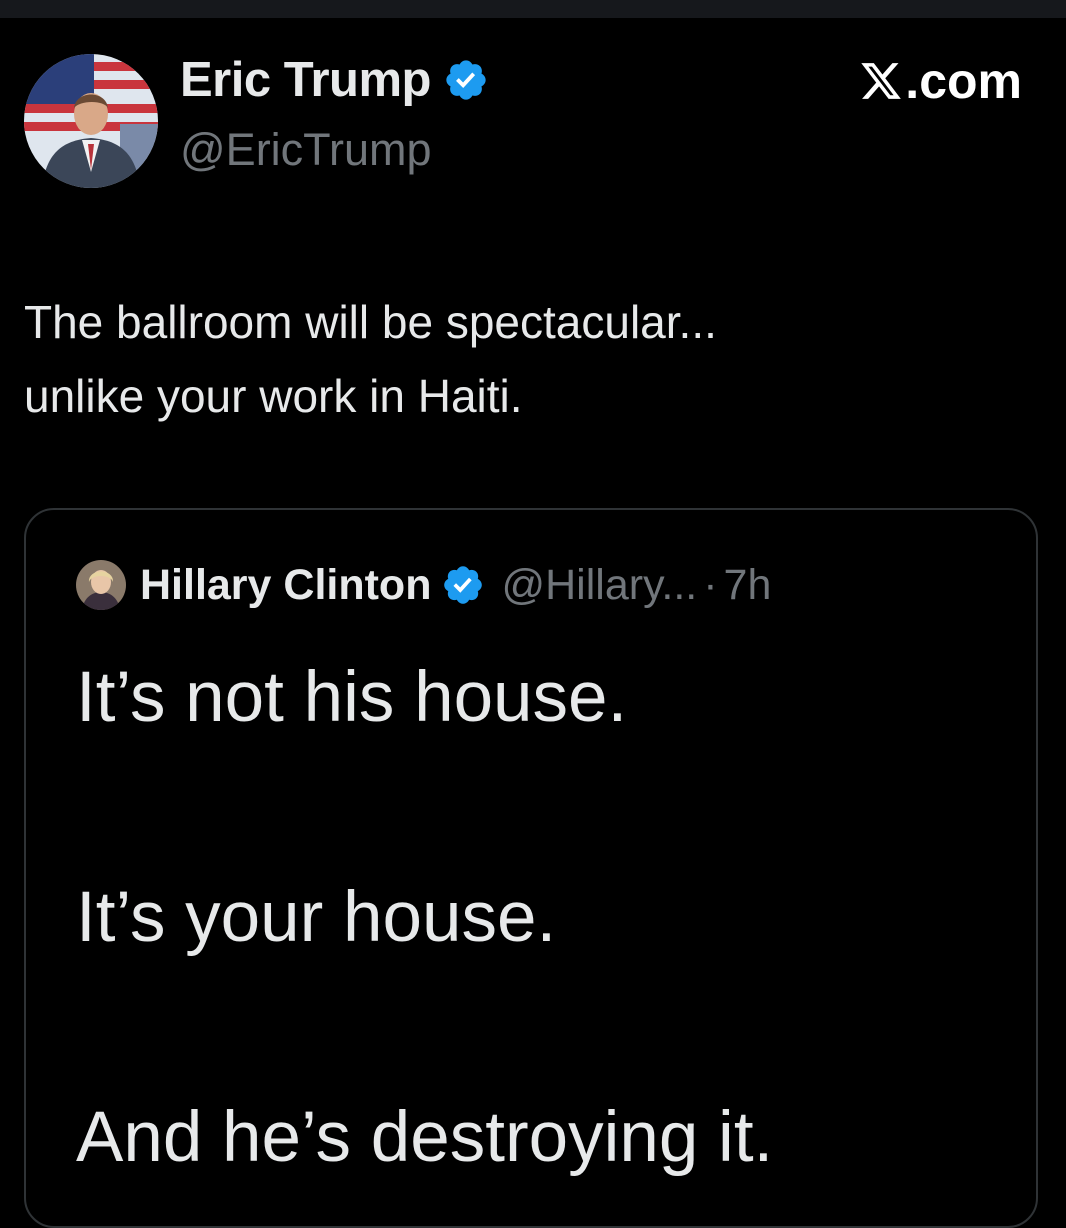 This screenshot has width=1066, height=1228. I want to click on quoted-author-avatar, so click(101, 585).